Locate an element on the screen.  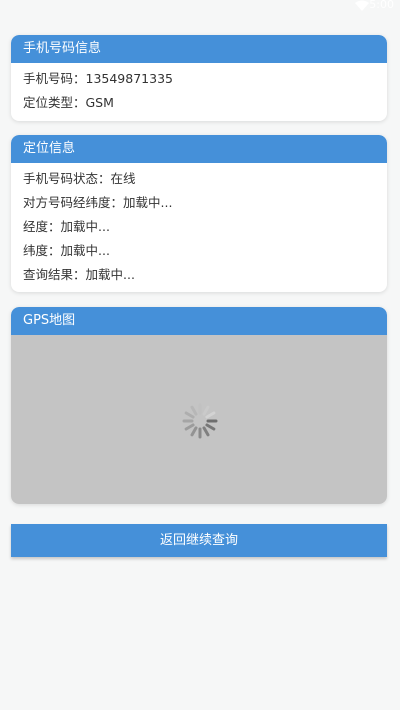
phone-info-title: 手机号码信息 is located at coordinates (199, 49).